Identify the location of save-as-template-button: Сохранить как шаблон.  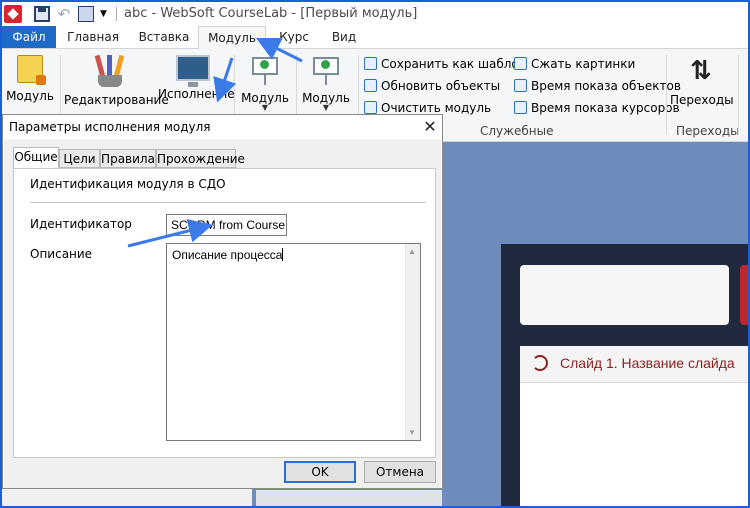
(445, 64).